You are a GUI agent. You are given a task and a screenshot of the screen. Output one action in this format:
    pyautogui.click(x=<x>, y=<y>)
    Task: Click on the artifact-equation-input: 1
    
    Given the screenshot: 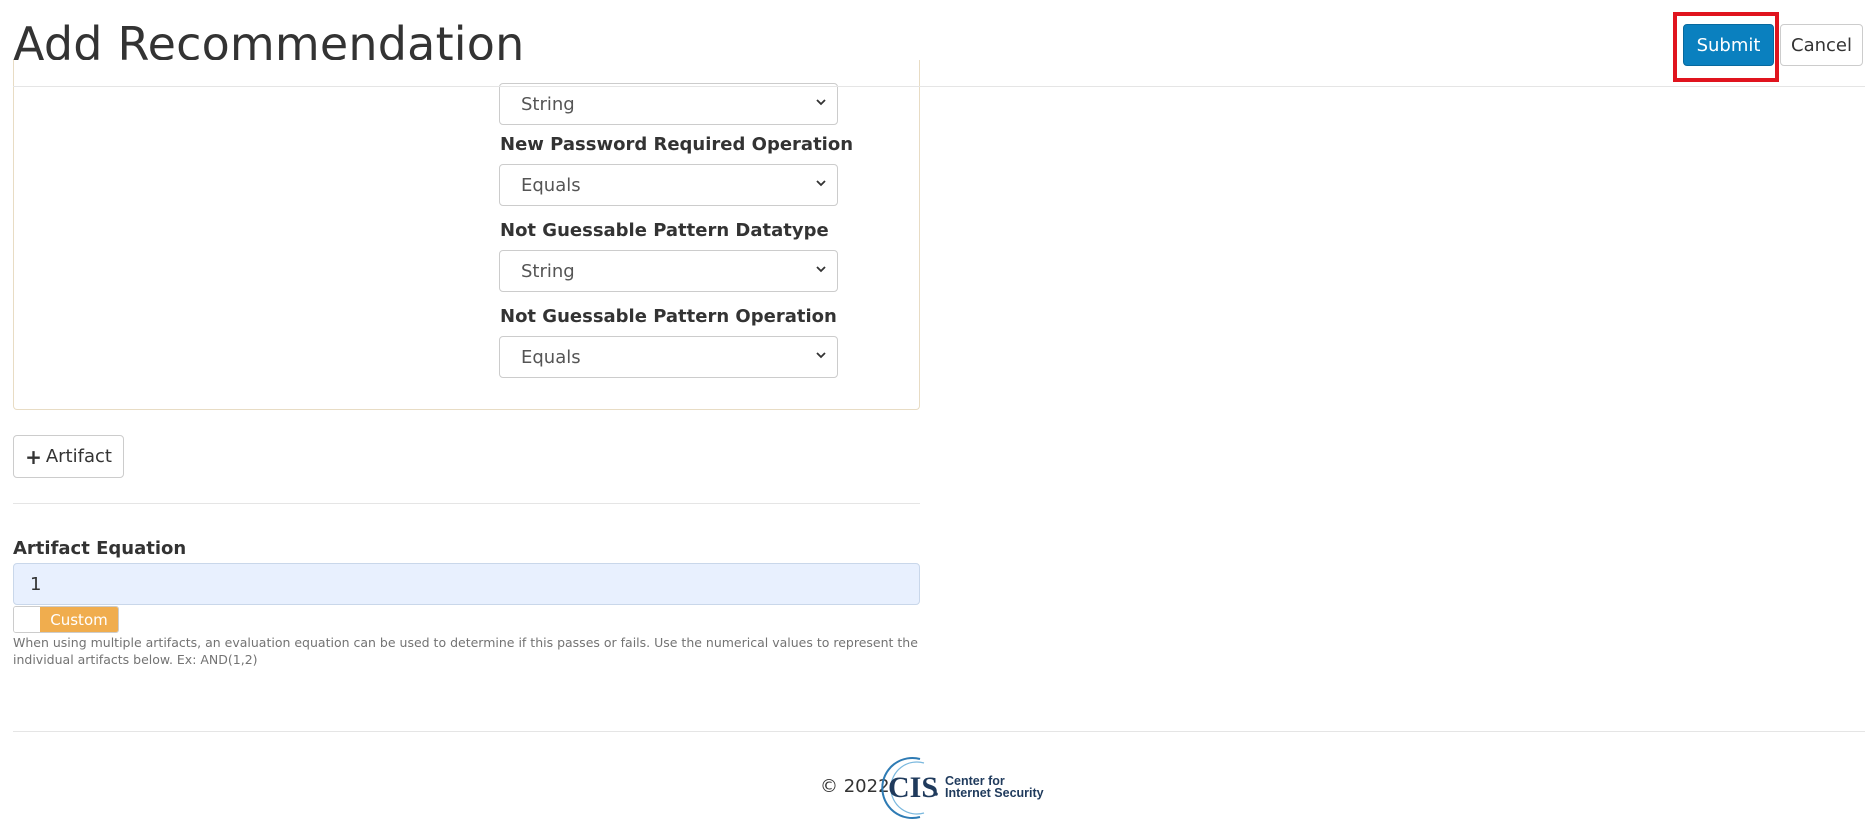 What is the action you would take?
    pyautogui.click(x=466, y=584)
    